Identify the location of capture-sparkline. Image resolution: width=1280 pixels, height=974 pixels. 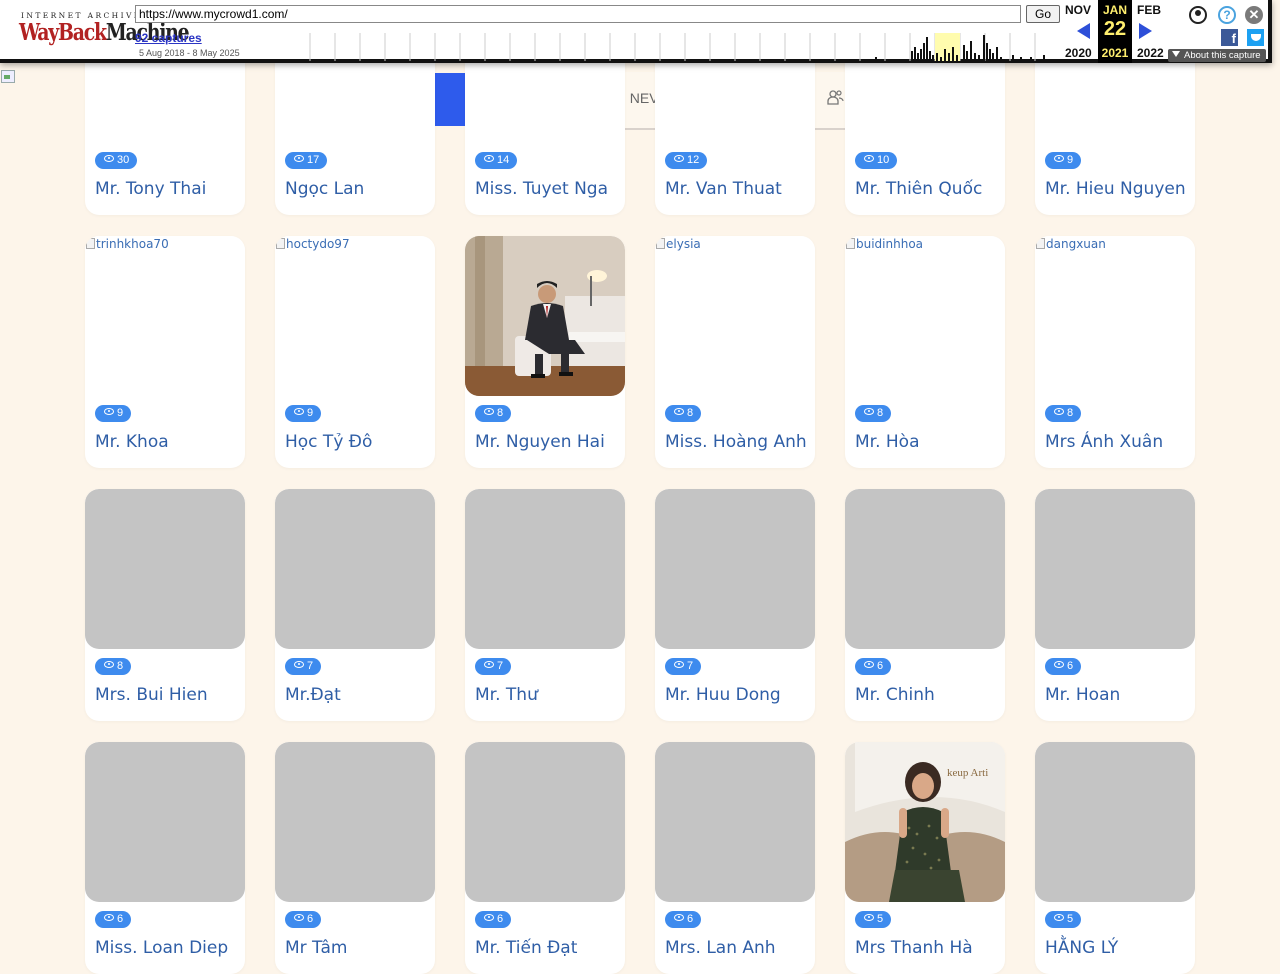
(685, 47).